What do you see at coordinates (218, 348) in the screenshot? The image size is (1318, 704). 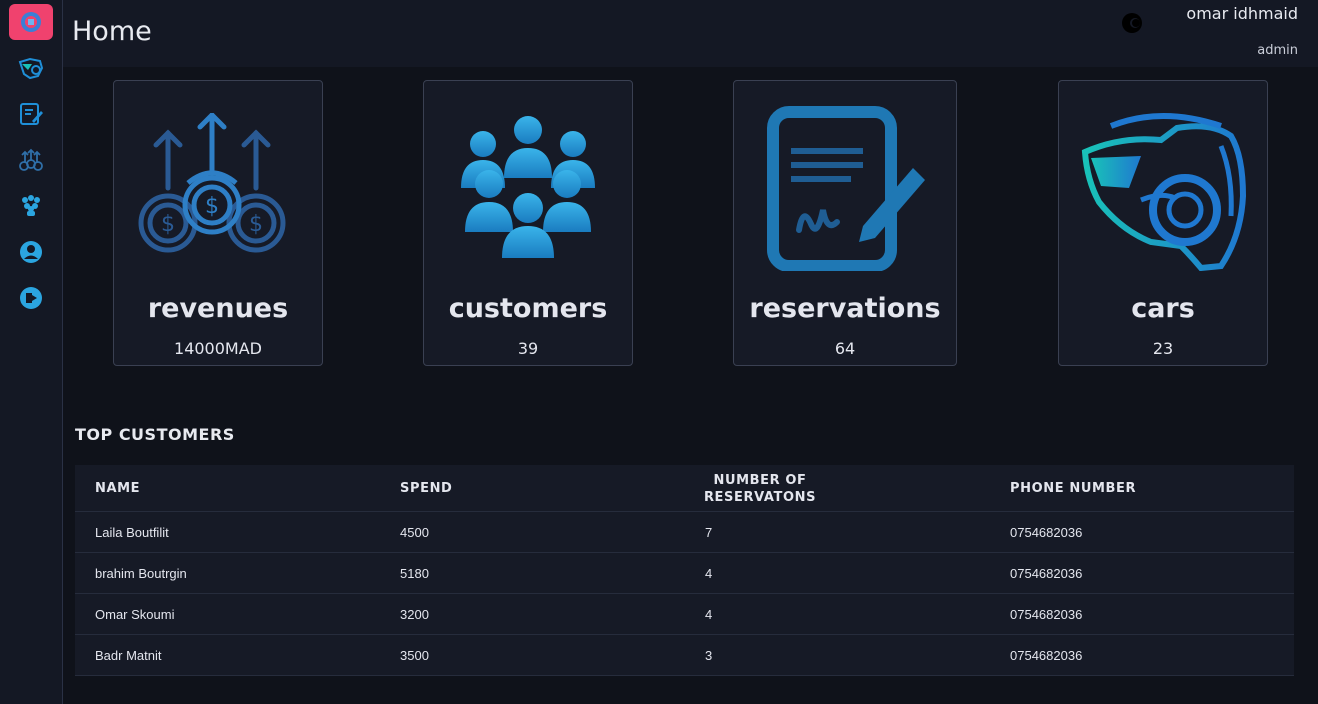 I see `card-value: 14000MAD` at bounding box center [218, 348].